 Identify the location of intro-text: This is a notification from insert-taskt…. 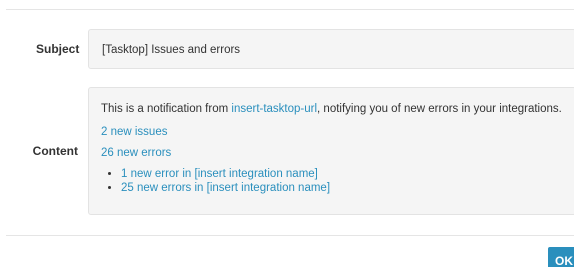
(331, 109).